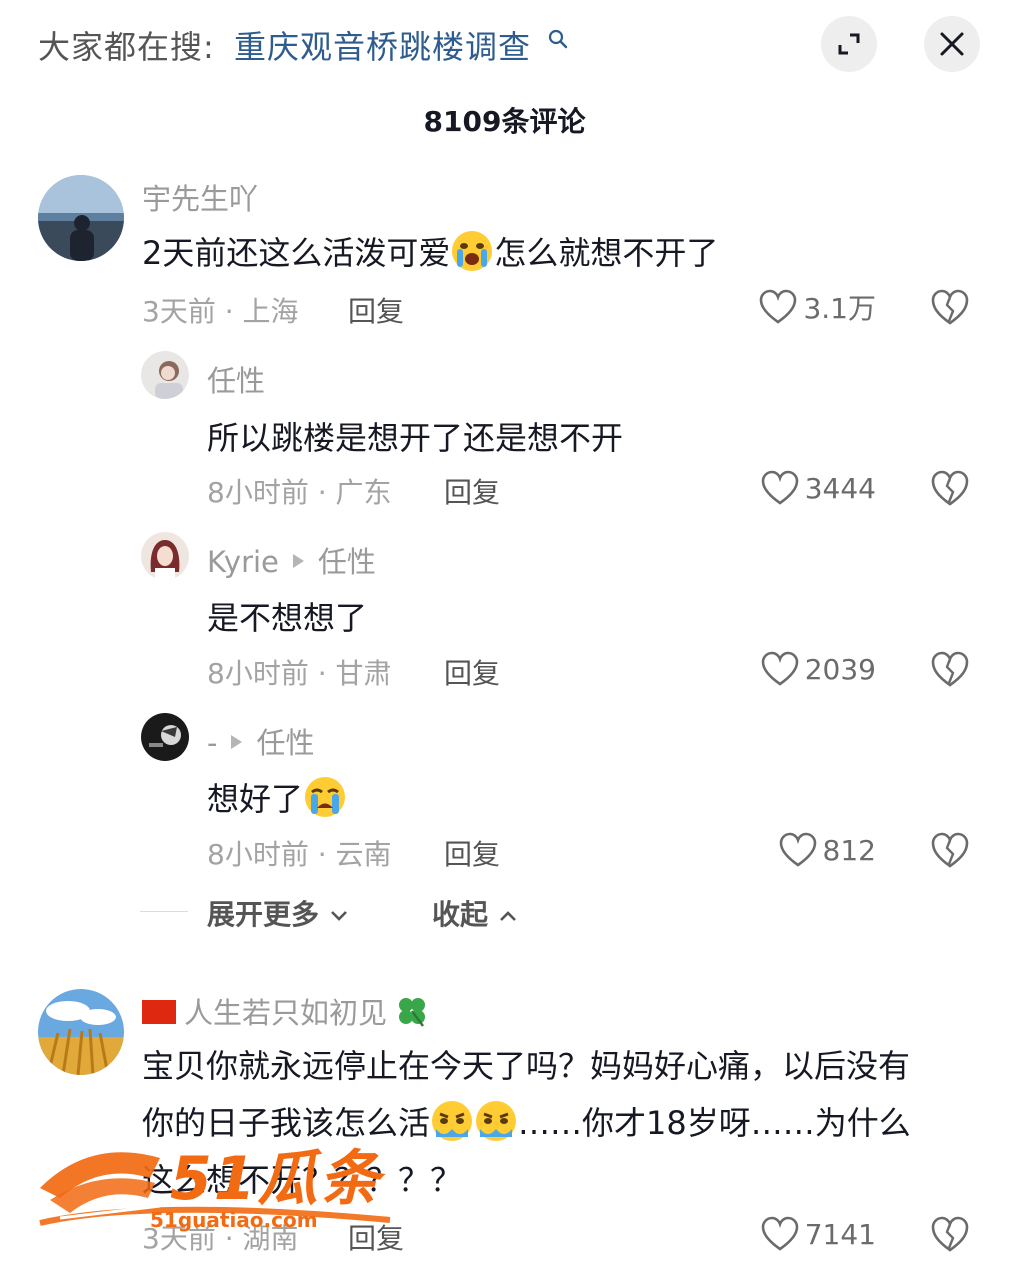 The image size is (1009, 1280). Describe the element at coordinates (338, 916) in the screenshot. I see `chevron-down-icon` at that location.